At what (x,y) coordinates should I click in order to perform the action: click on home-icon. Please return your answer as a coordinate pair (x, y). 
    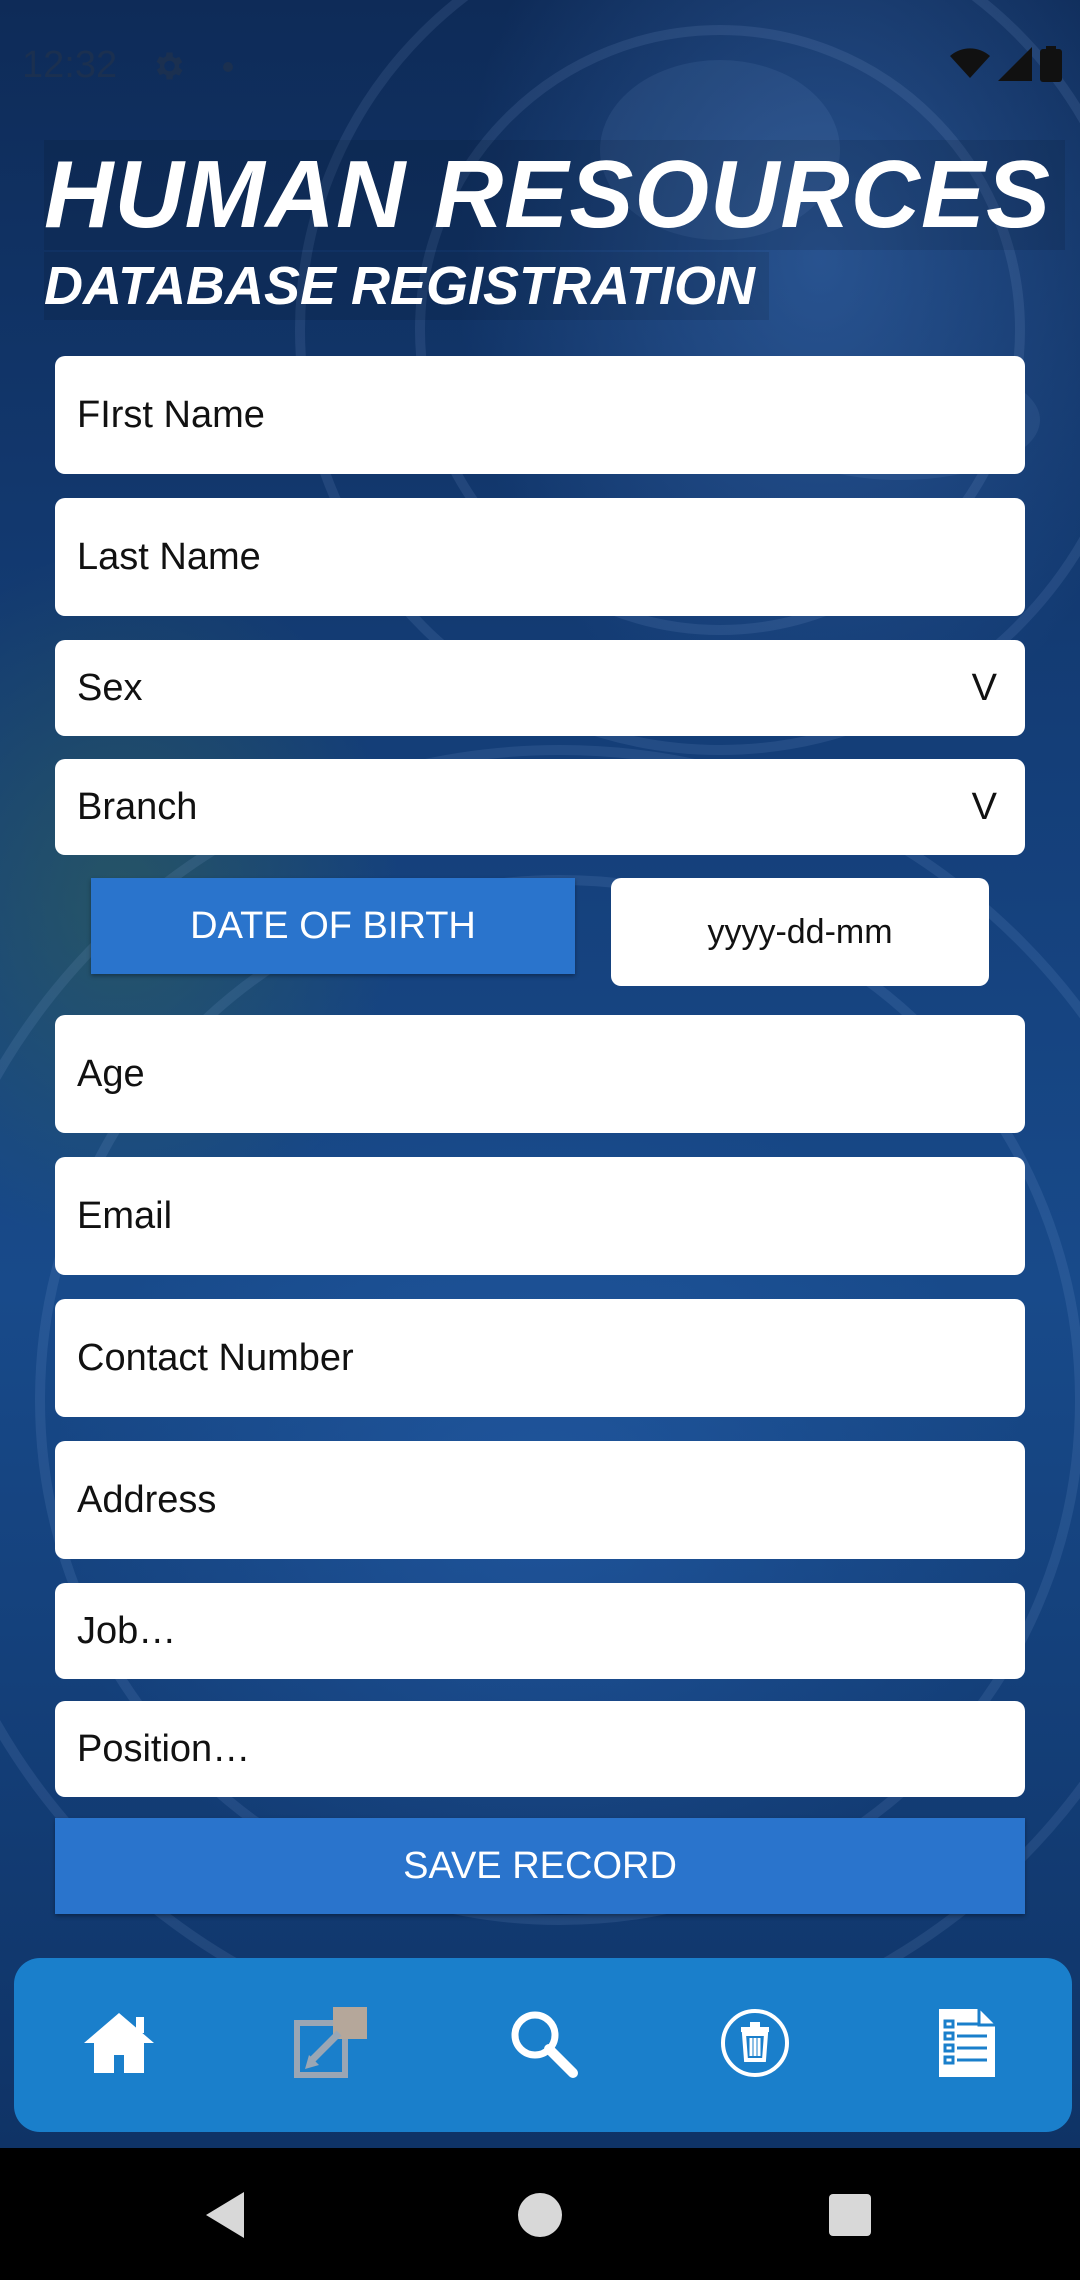
    Looking at the image, I should click on (119, 2045).